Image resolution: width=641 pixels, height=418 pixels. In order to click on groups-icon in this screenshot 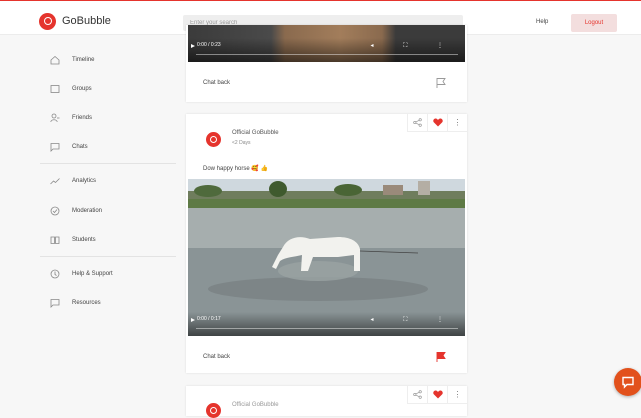, I will do `click(54, 89)`.